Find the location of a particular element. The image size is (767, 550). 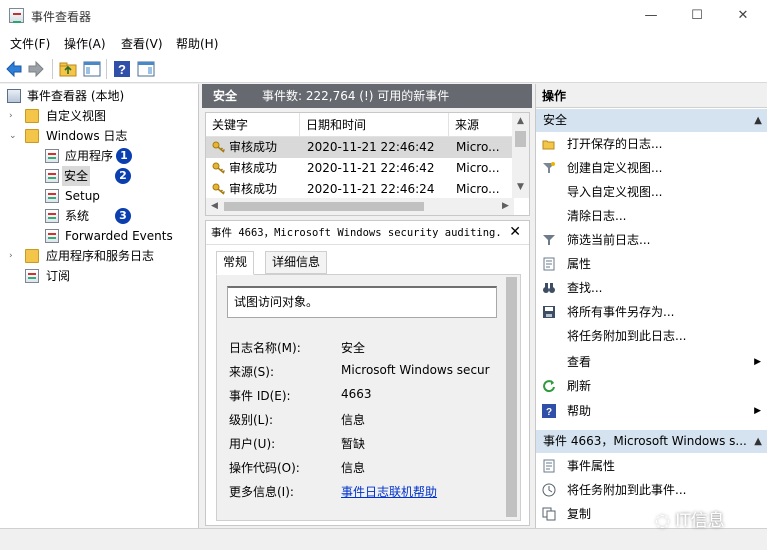

prop-level-label: 级别(L): is located at coordinates (251, 420).